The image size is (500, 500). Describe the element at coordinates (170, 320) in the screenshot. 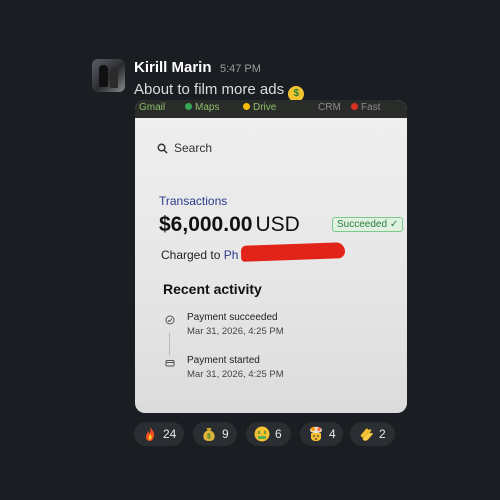

I see `check-circle-icon` at that location.